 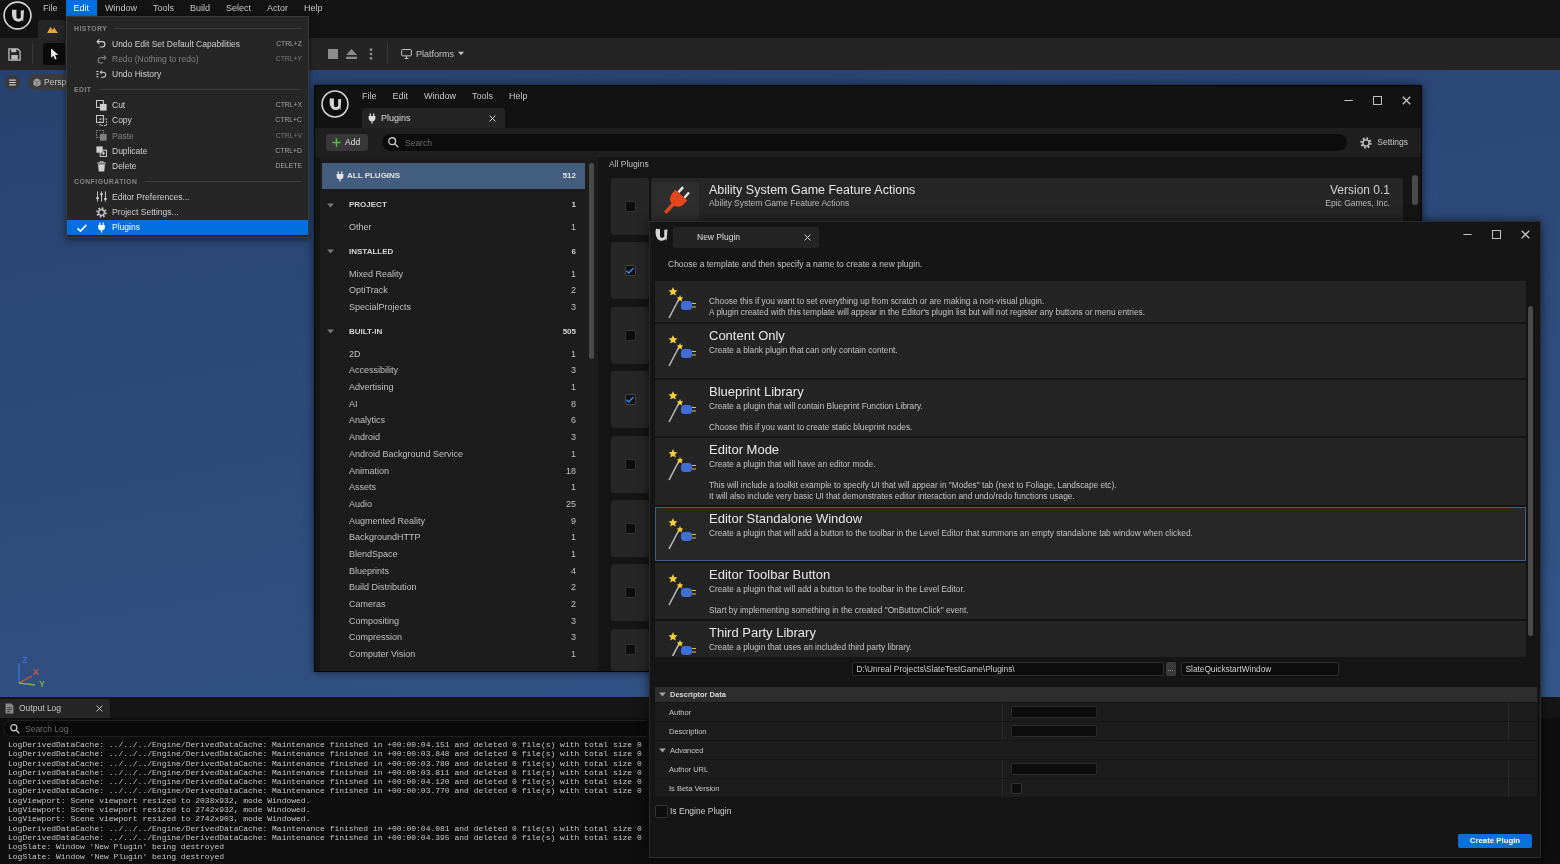 I want to click on category-item: AI 8, so click(x=453, y=404).